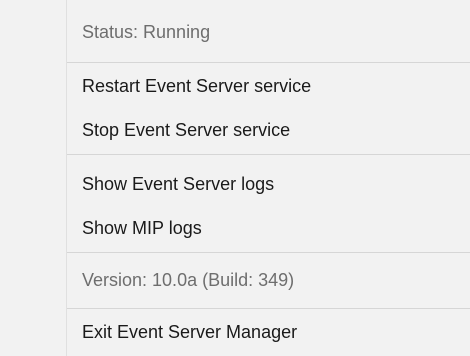 The width and height of the screenshot is (470, 356). I want to click on version-item: Version: 10.0a (Build: 349), so click(188, 280).